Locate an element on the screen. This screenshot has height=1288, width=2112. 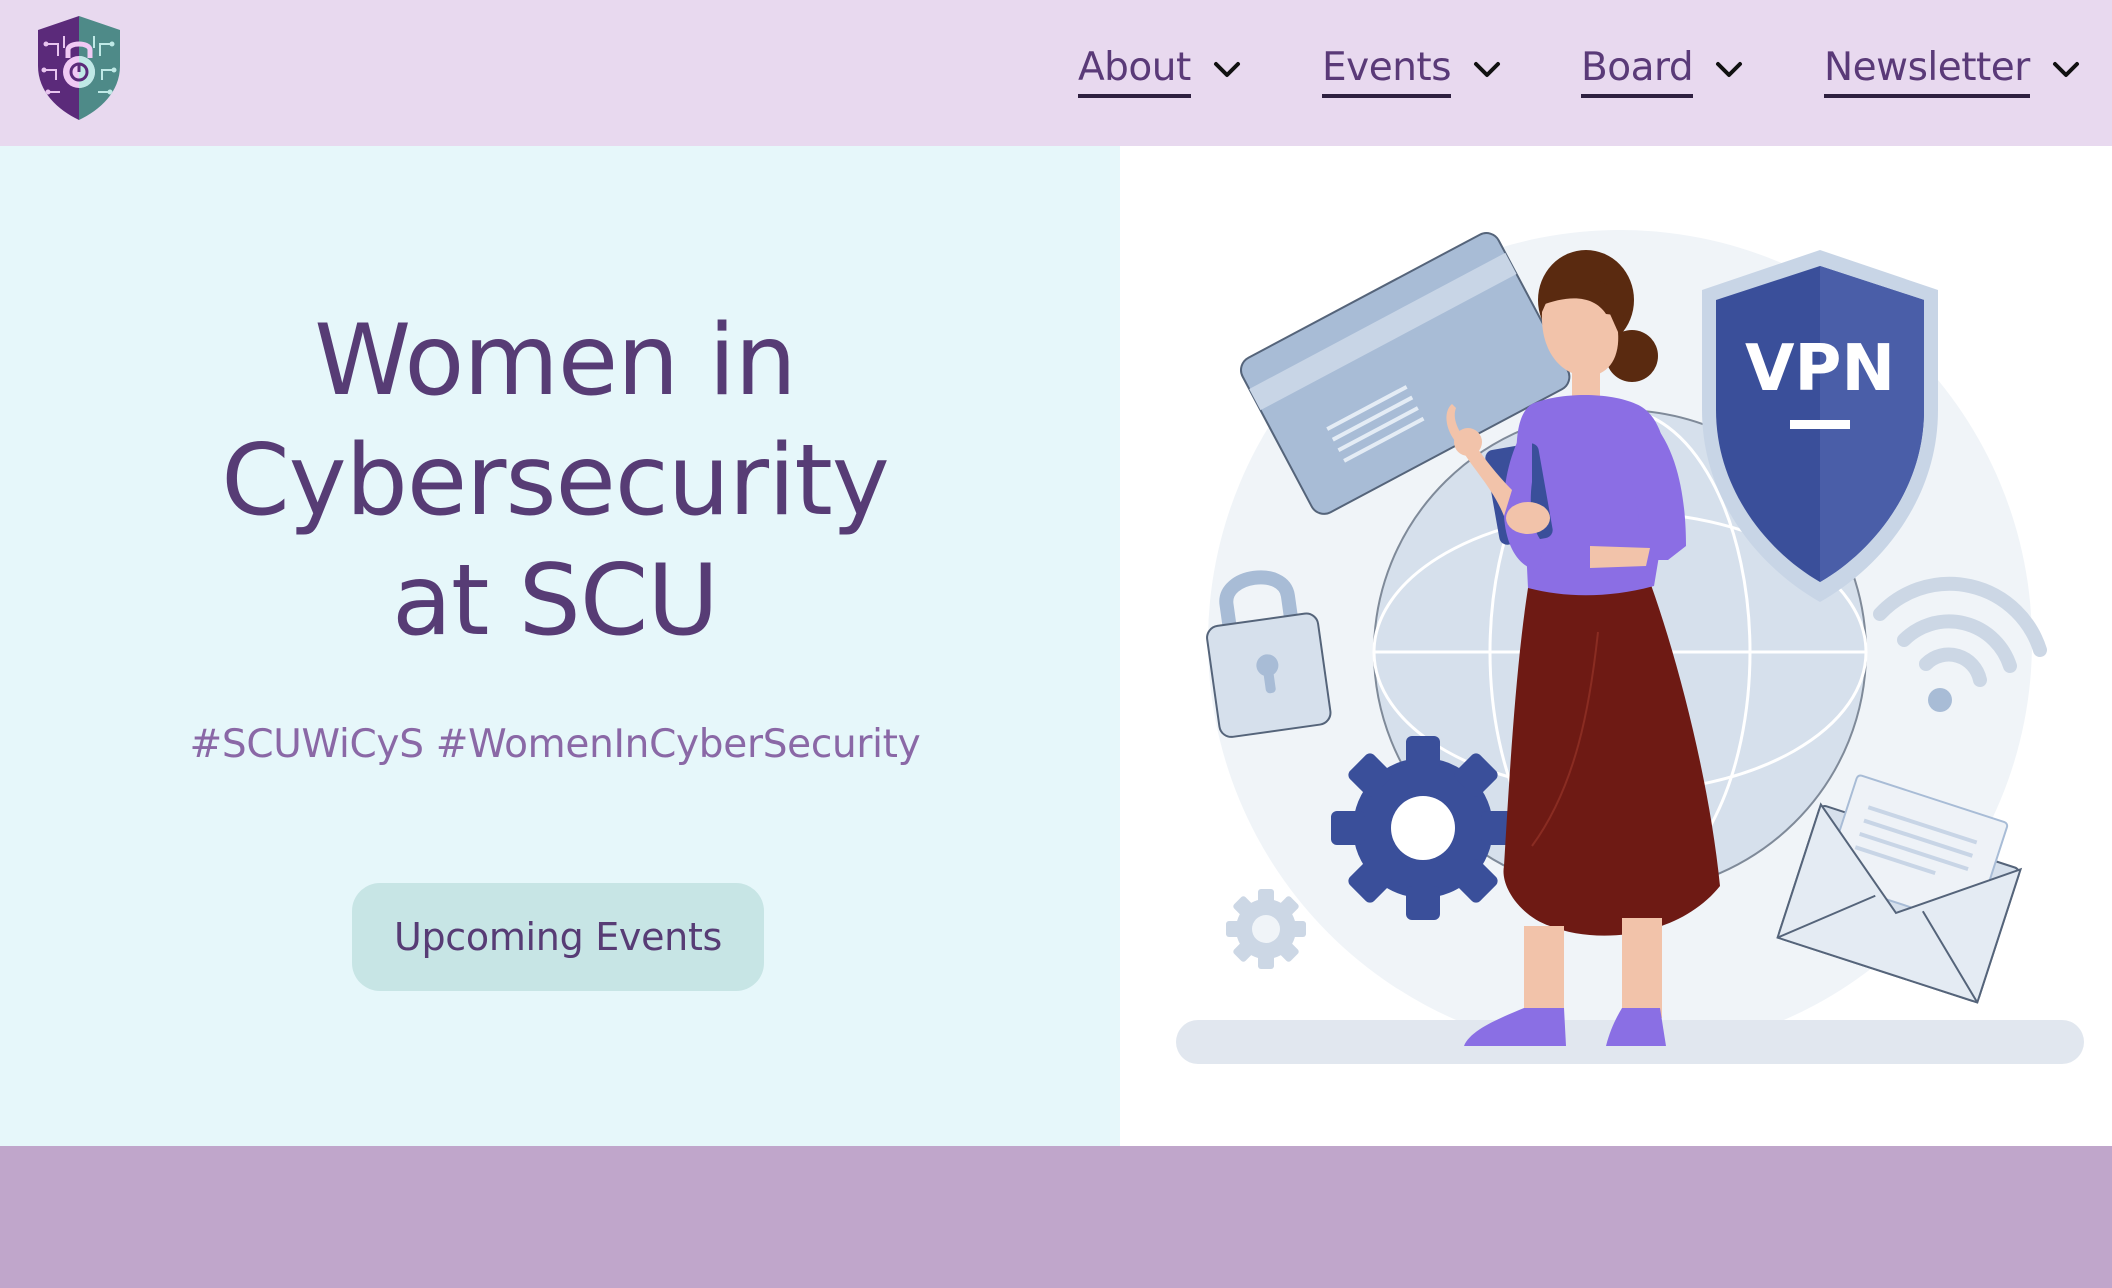
nav-item-about: About is located at coordinates (1160, 74).